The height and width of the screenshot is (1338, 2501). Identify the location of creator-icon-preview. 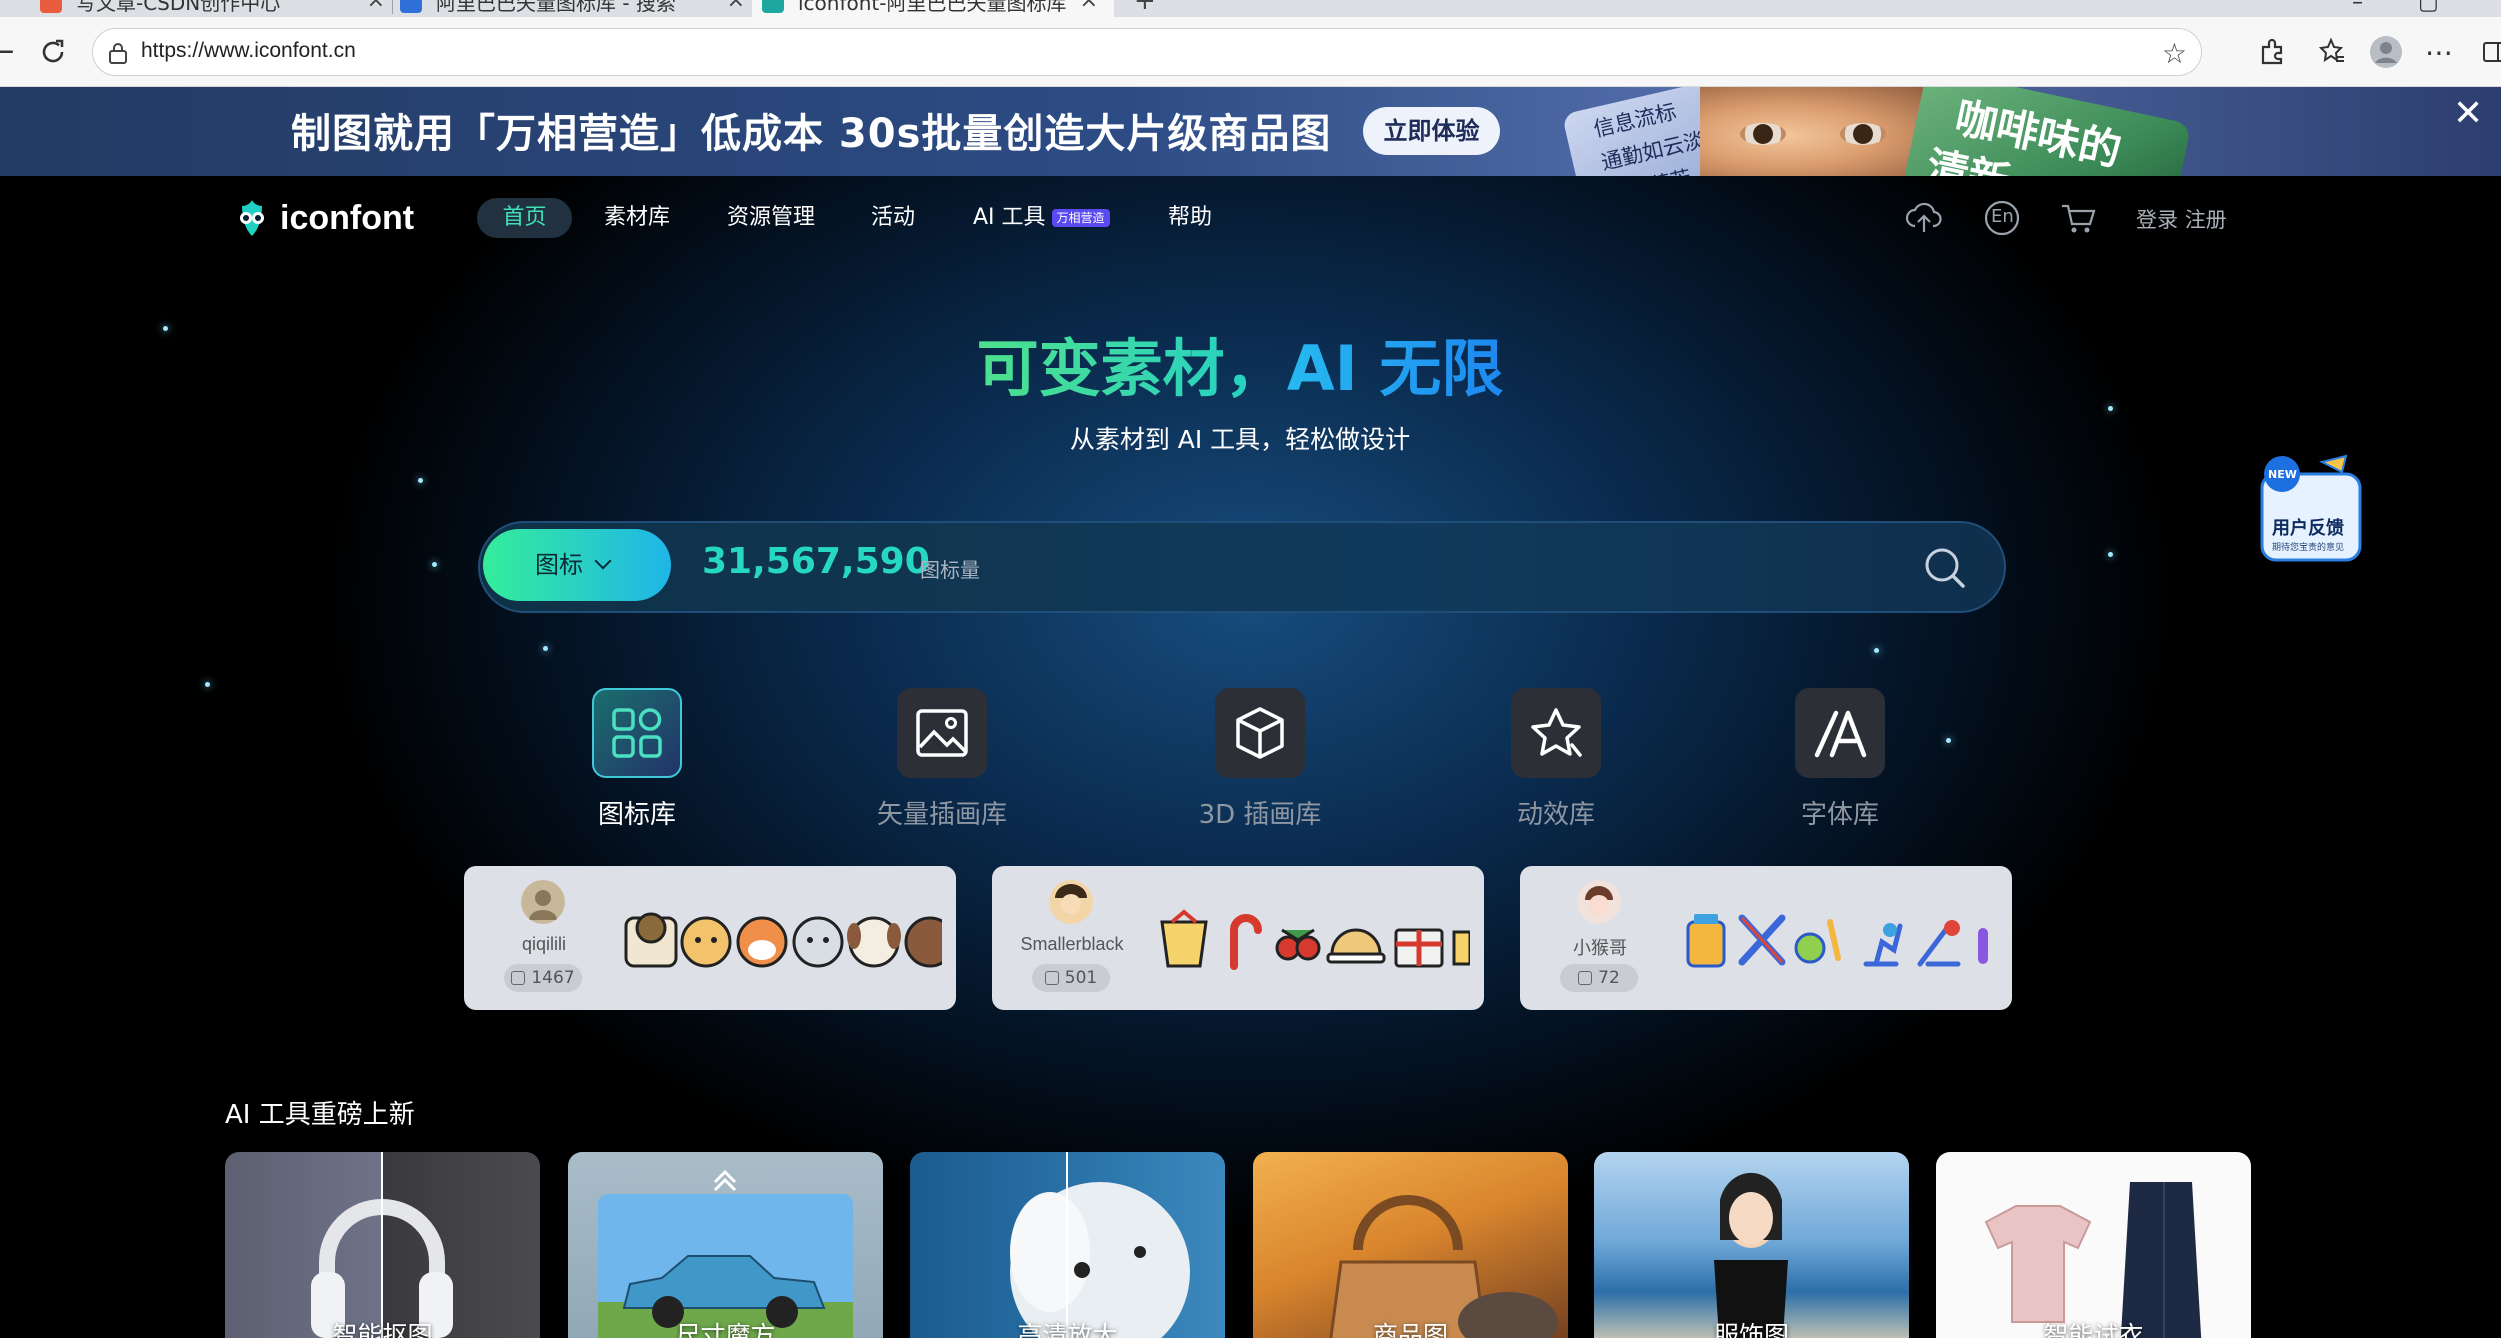
(1315, 939).